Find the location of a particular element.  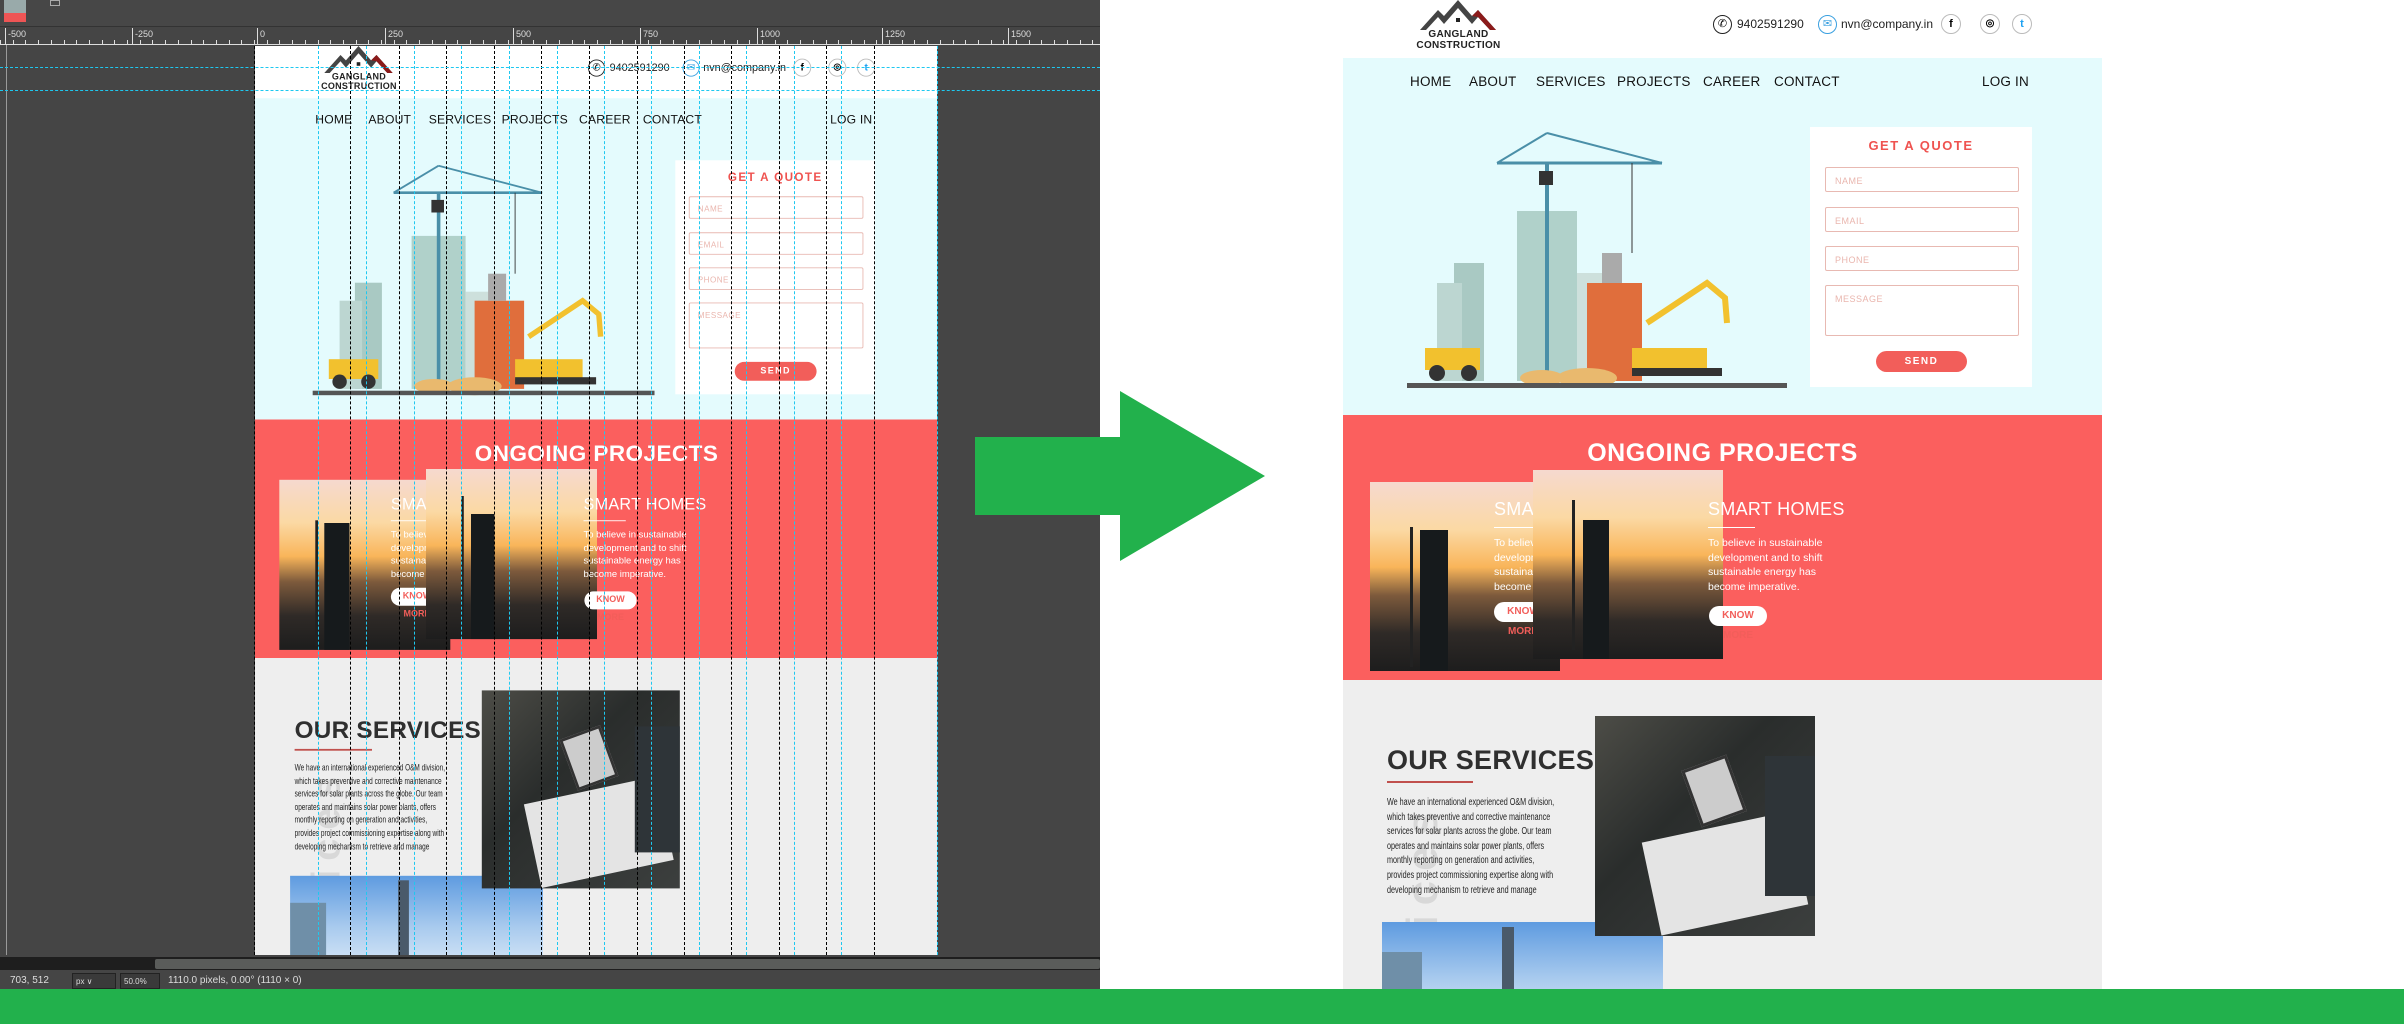

unit-select: px ∨ is located at coordinates (94, 981).